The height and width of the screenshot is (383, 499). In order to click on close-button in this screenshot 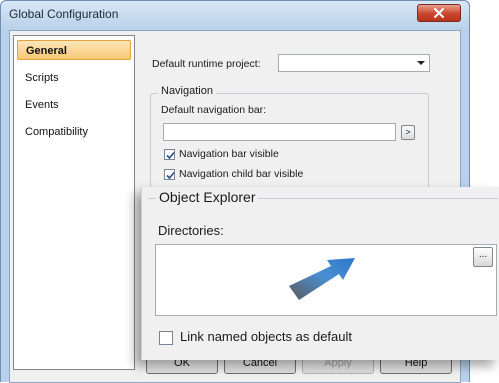, I will do `click(439, 13)`.